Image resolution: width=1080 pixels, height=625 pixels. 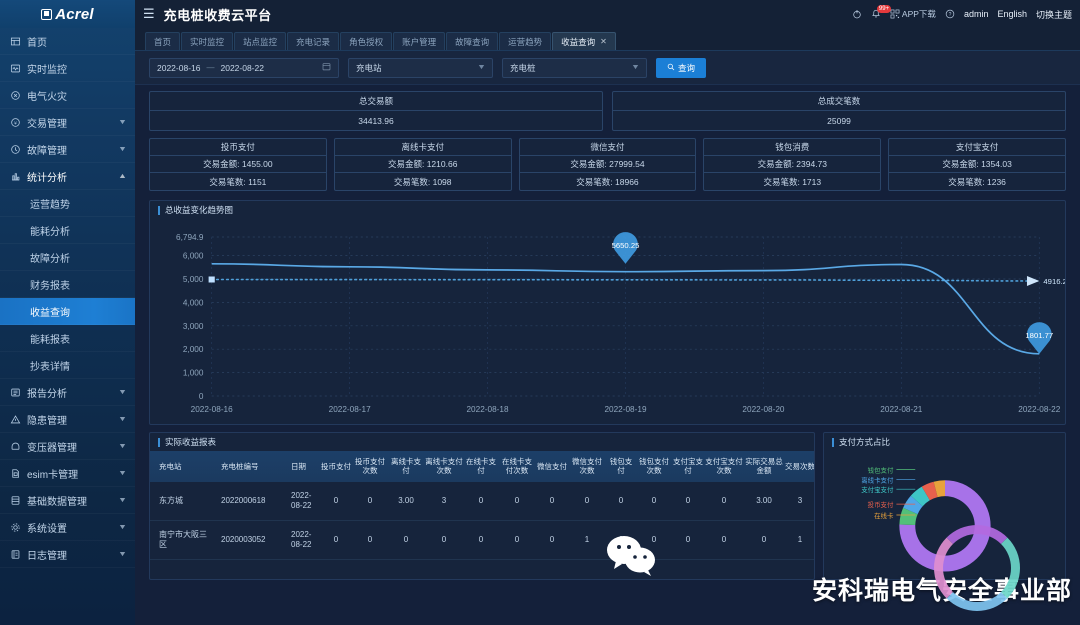 What do you see at coordinates (376, 101) in the screenshot?
I see `total-card-label: 总交易额` at bounding box center [376, 101].